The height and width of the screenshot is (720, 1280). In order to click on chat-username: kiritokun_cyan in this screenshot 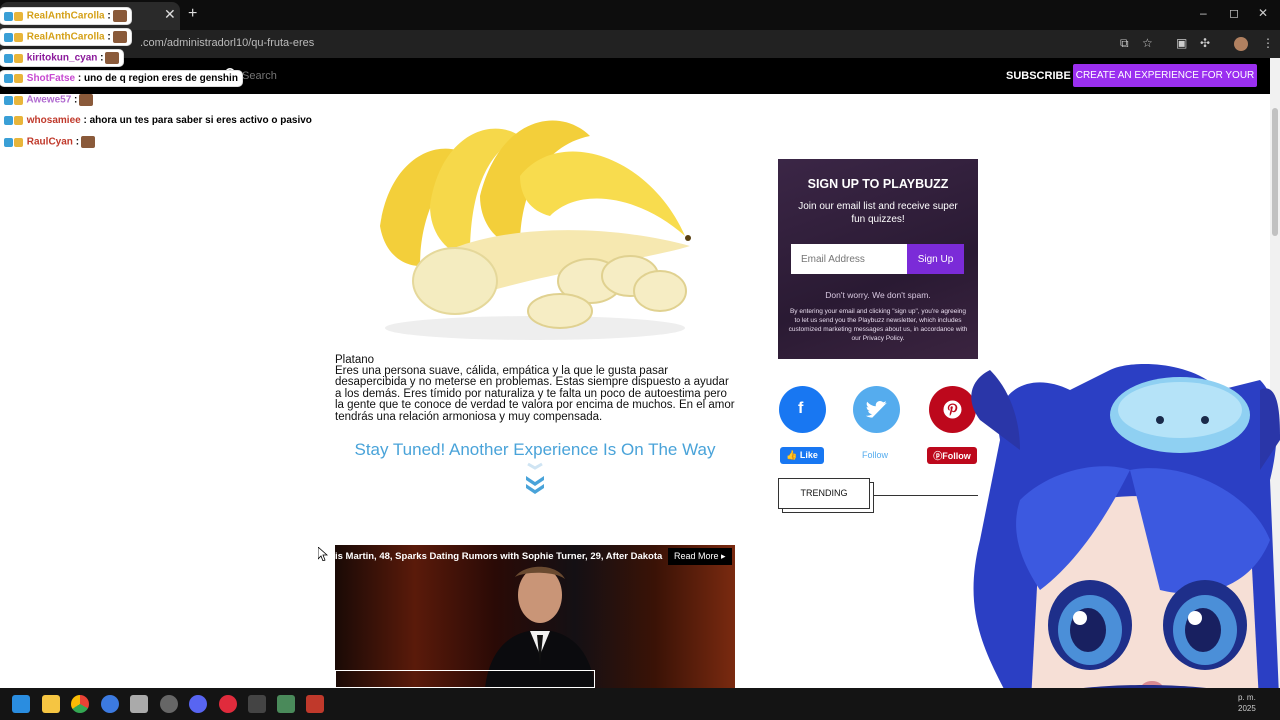, I will do `click(62, 58)`.